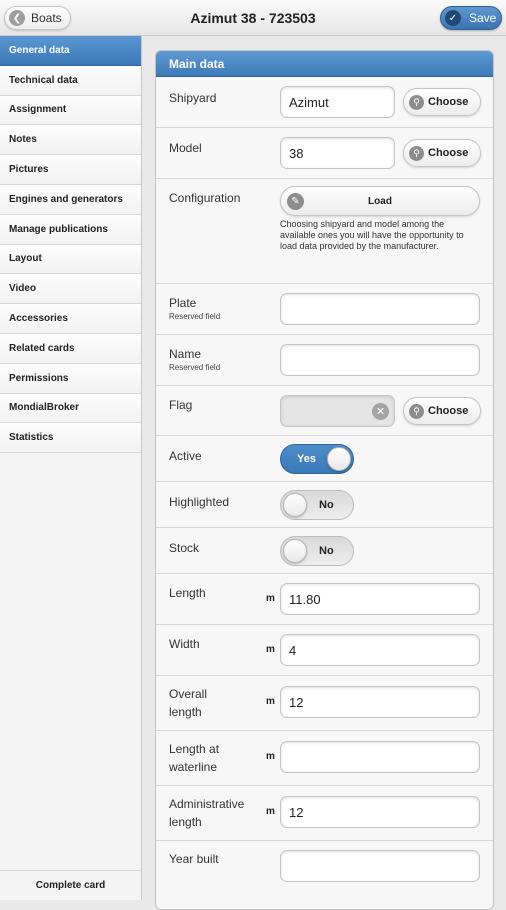  I want to click on plate-label-text: Plate, so click(183, 303).